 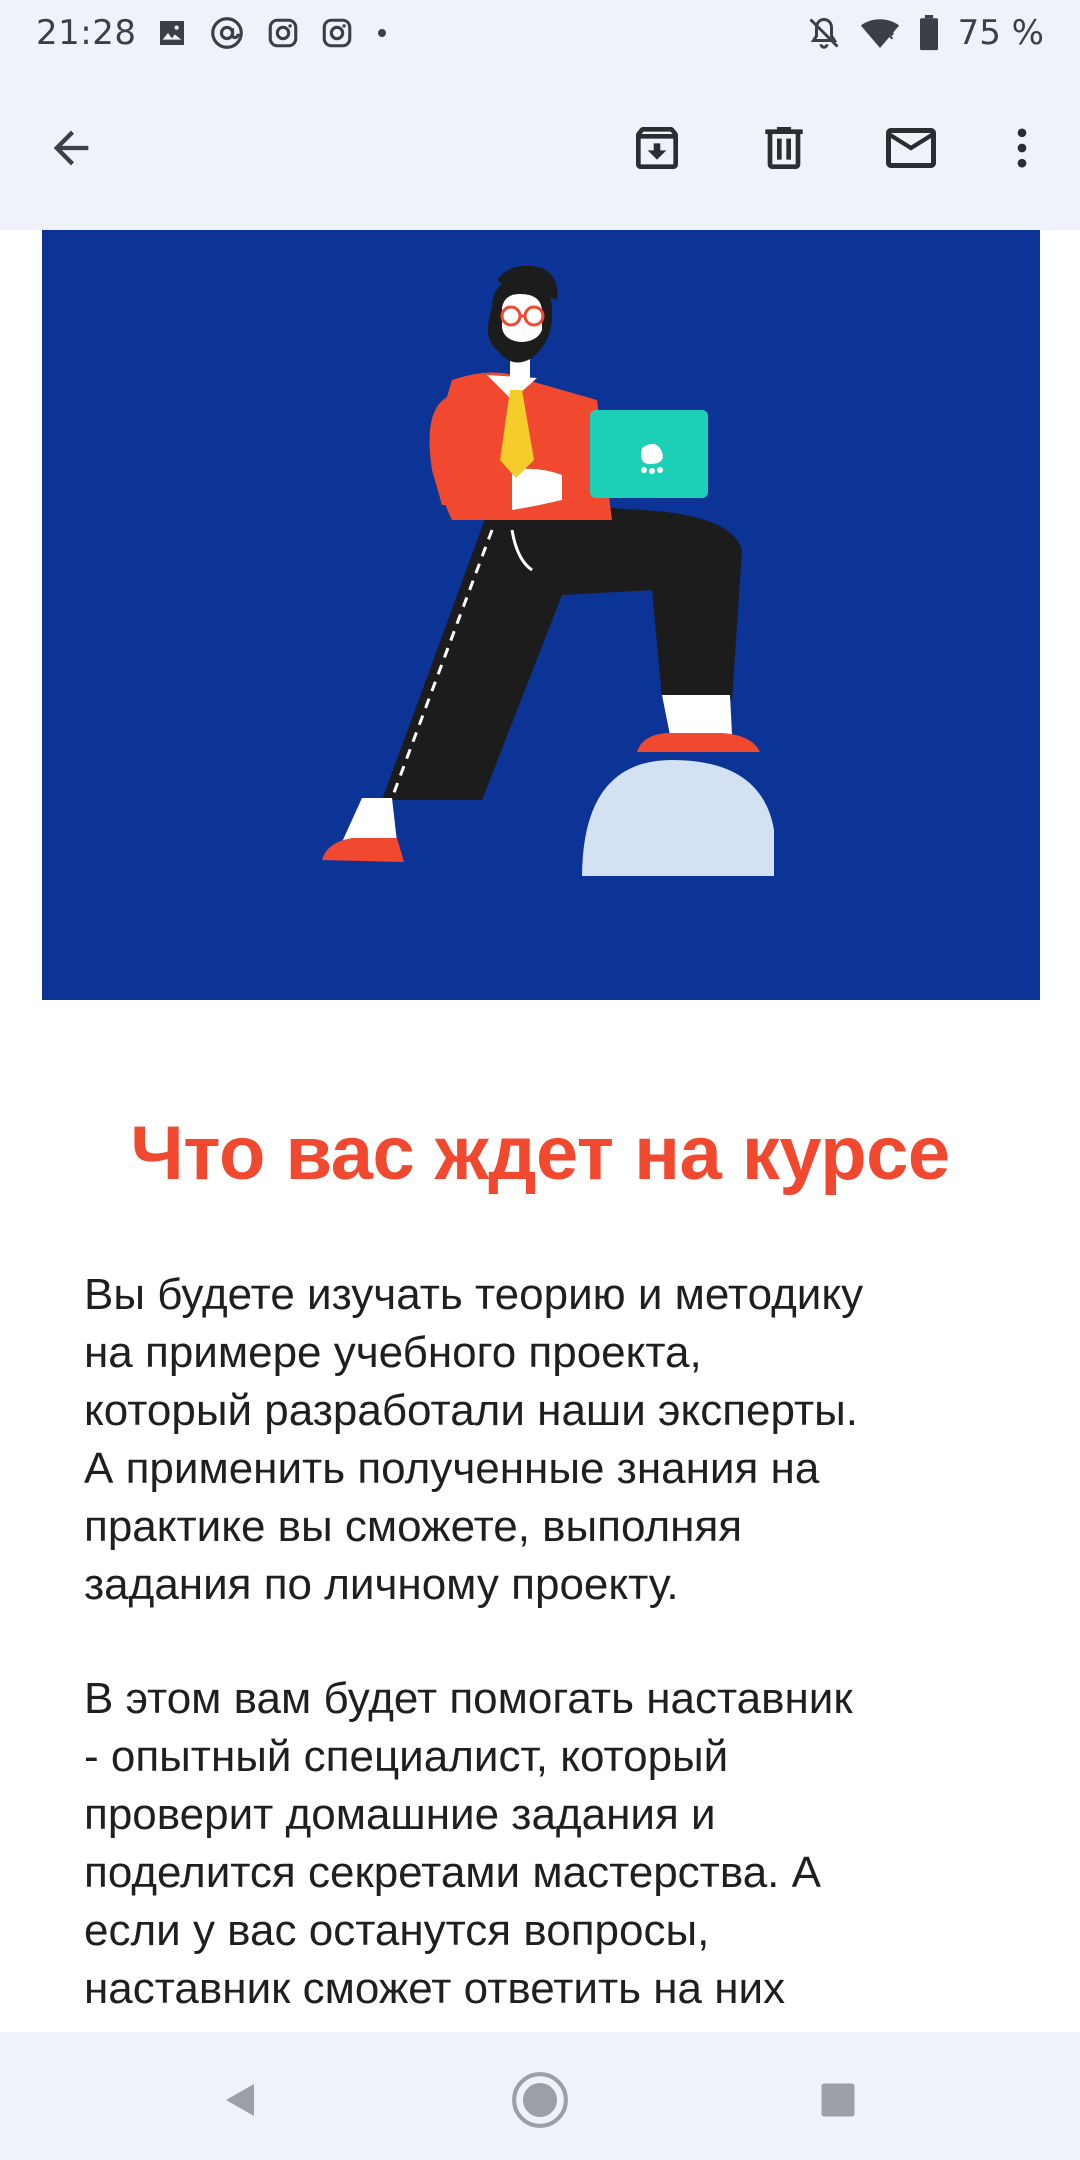 I want to click on nav-home-button, so click(x=540, y=2100).